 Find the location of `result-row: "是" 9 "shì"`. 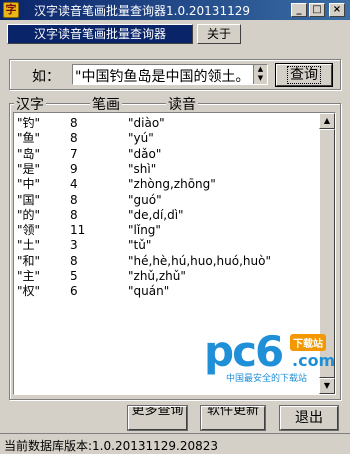

result-row: "是" 9 "shì" is located at coordinates (166, 169).